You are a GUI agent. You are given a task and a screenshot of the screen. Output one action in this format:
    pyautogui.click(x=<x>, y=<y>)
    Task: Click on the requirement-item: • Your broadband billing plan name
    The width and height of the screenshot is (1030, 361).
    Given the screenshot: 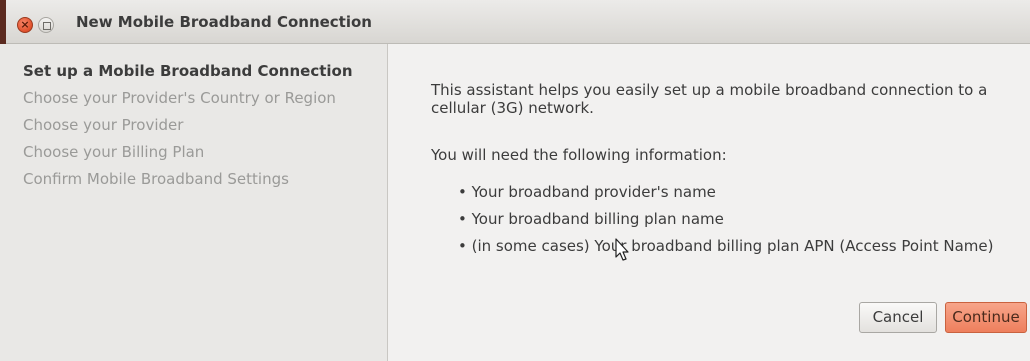 What is the action you would take?
    pyautogui.click(x=591, y=219)
    